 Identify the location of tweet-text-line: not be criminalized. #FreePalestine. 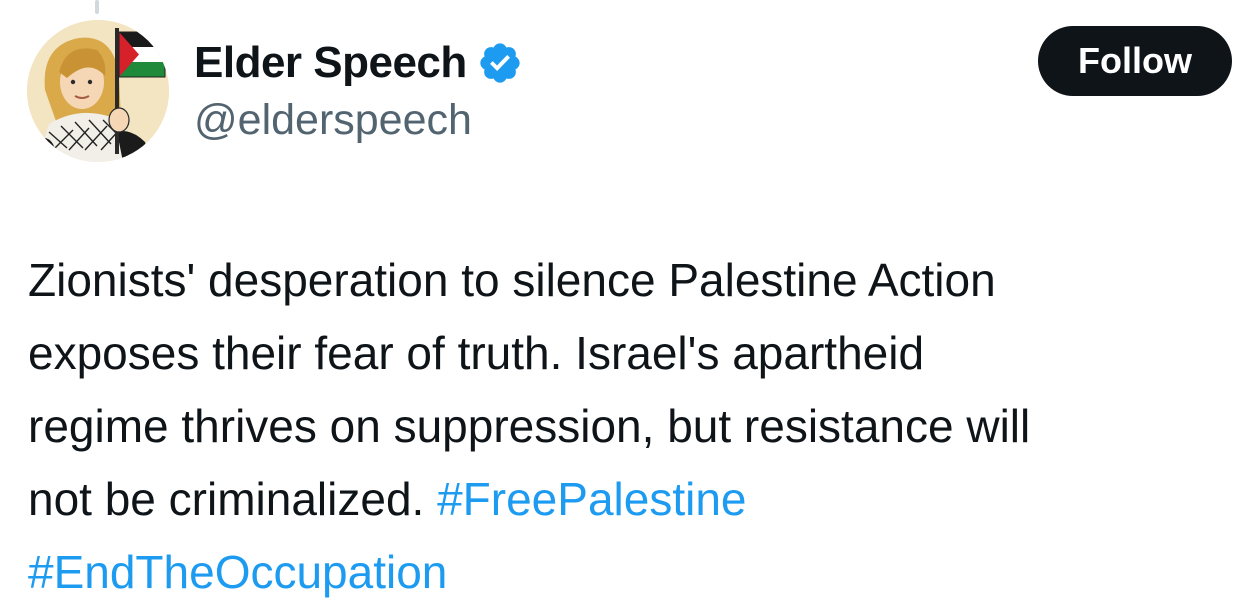
(633, 499).